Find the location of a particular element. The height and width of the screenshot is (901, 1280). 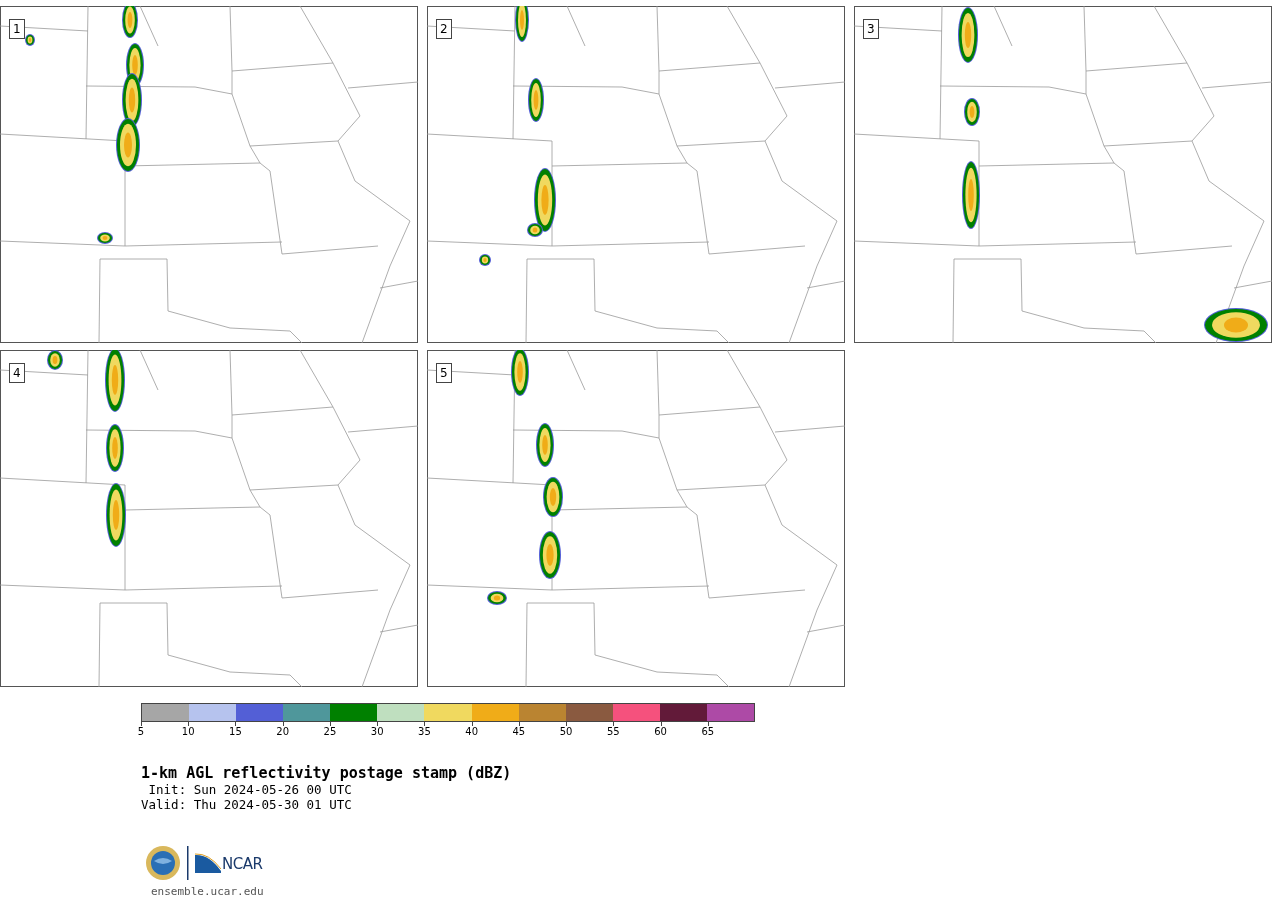

tick-label: 20 is located at coordinates (283, 731).